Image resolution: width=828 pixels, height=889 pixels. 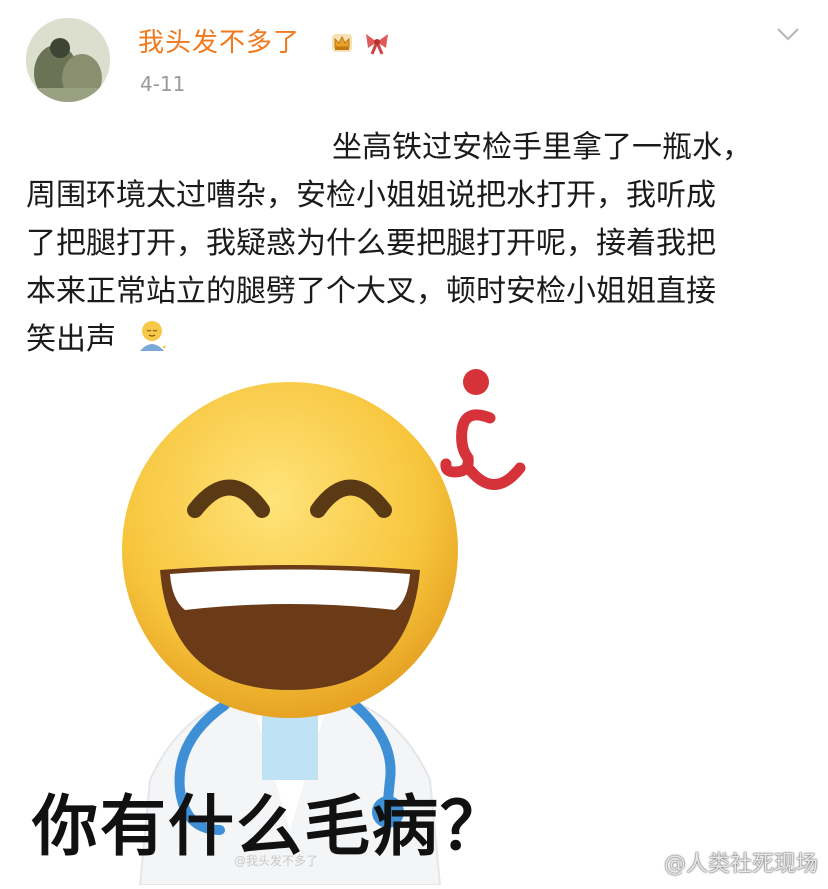 I want to click on avatar, so click(x=68, y=60).